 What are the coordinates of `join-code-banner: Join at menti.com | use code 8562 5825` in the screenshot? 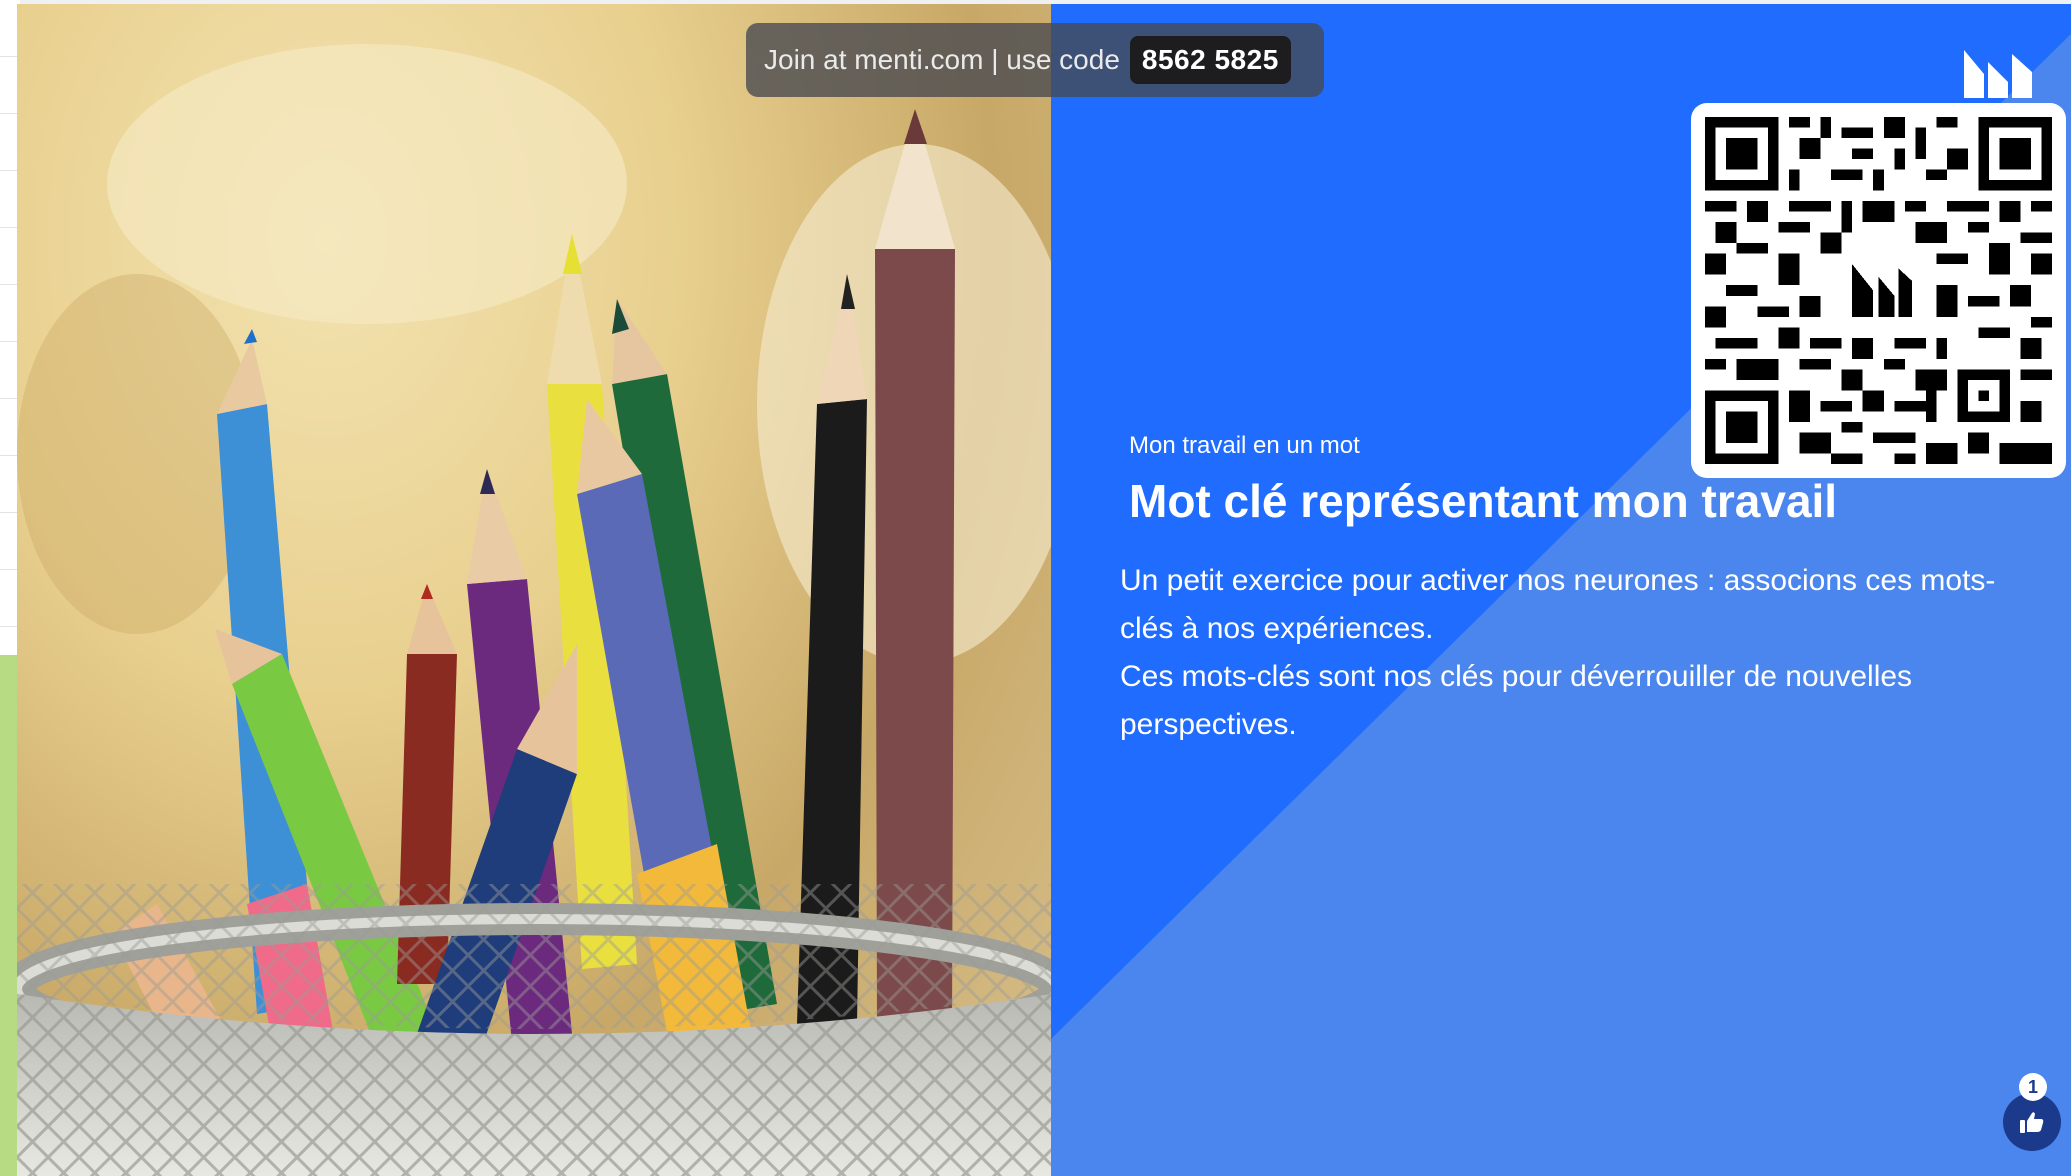 It's located at (1035, 60).